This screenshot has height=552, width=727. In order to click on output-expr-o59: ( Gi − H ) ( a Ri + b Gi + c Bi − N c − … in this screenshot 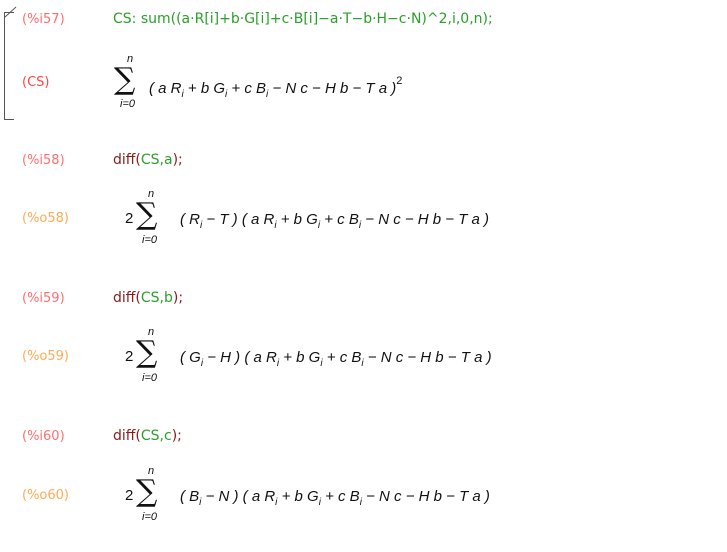, I will do `click(336, 359)`.